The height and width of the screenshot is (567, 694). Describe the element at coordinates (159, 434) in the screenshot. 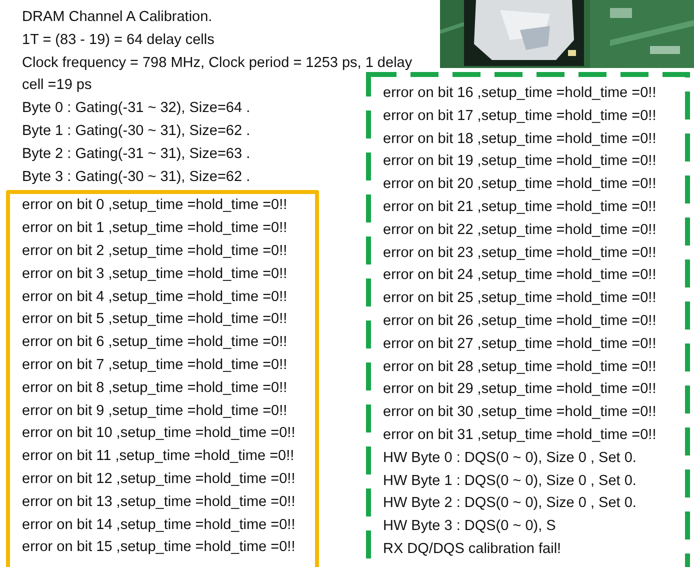

I see `log-line: error on bit 10 ,setup_time =hold_time =0!!` at that location.